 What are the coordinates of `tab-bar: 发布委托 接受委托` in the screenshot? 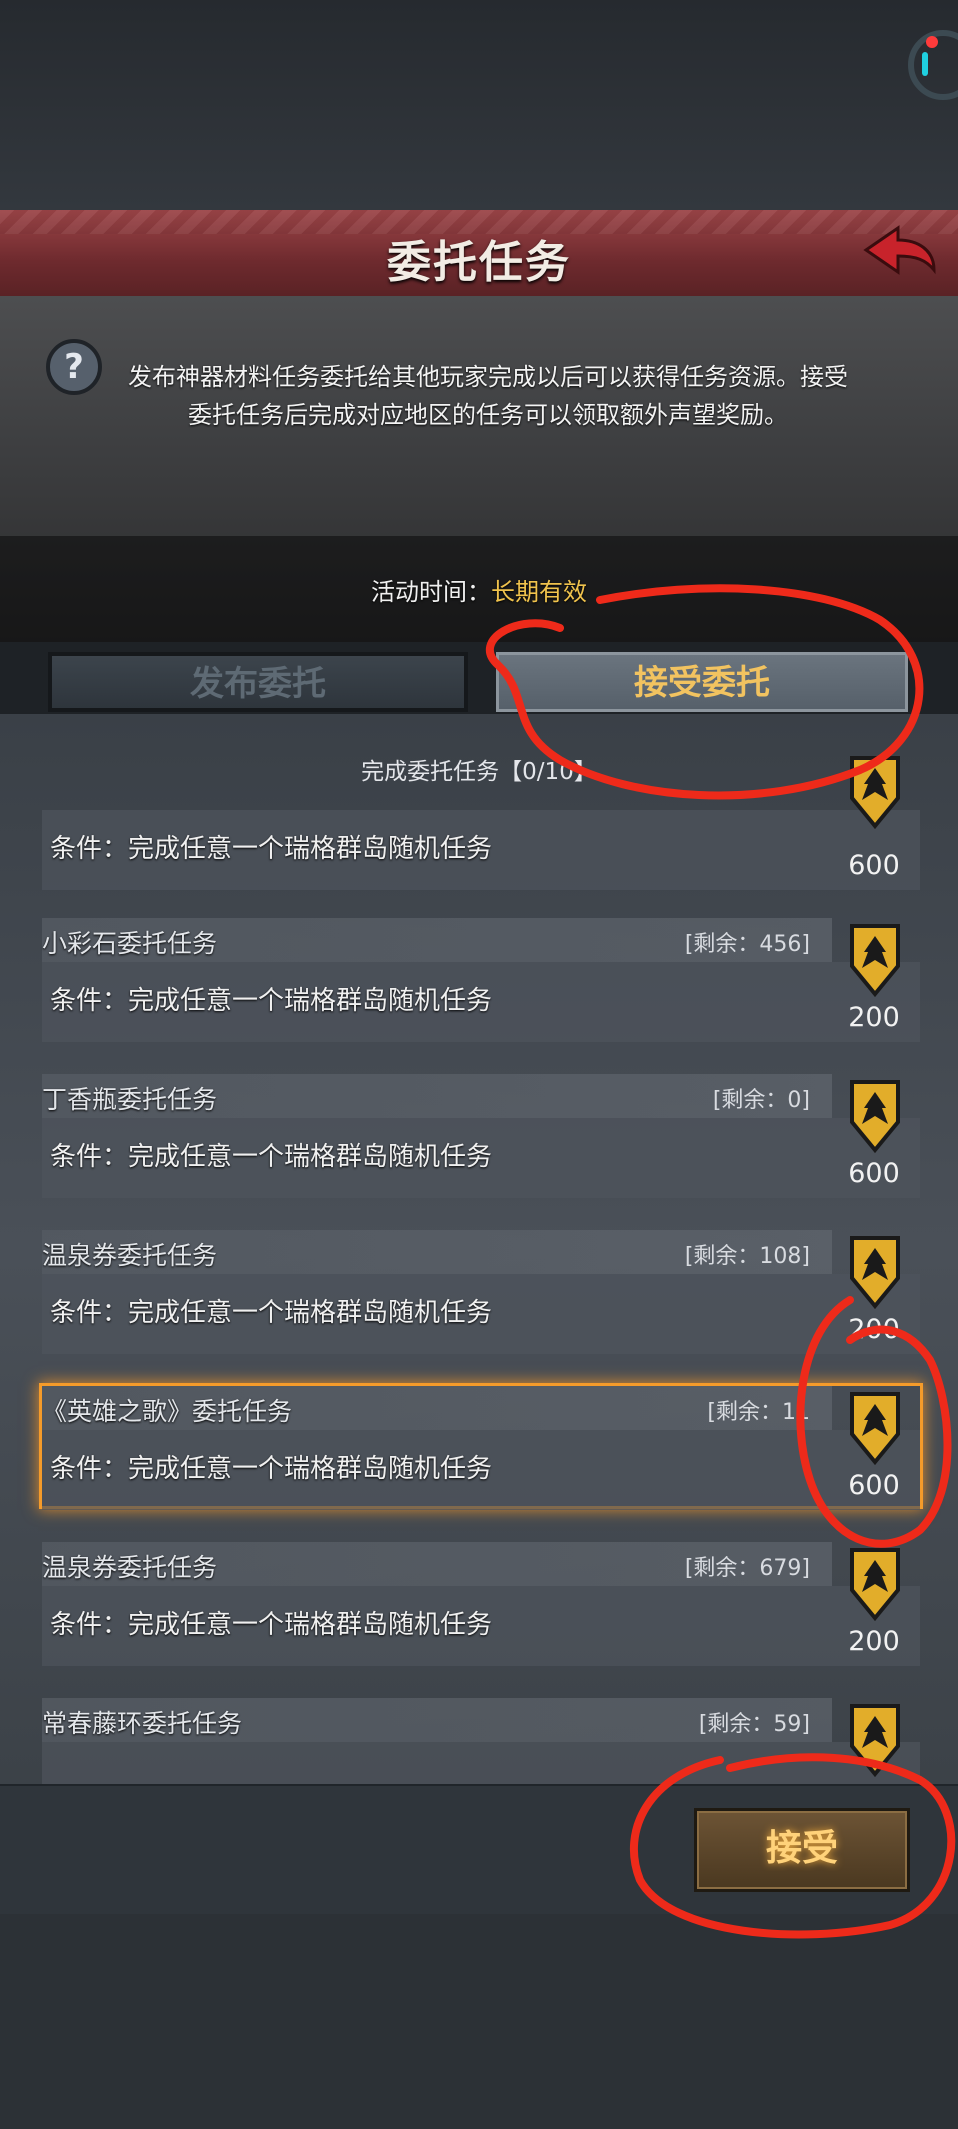 It's located at (479, 678).